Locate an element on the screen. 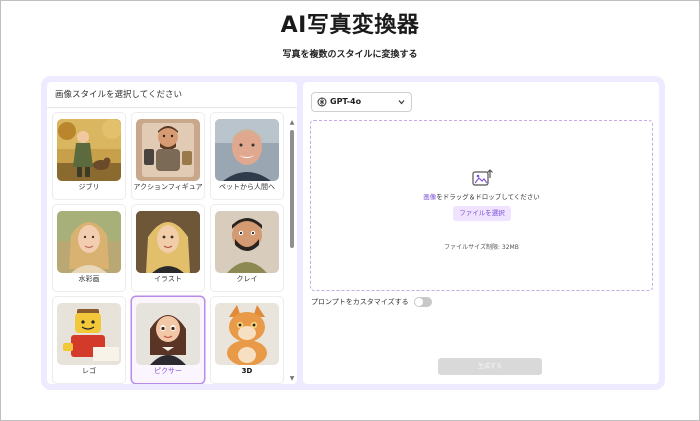 This screenshot has width=700, height=421. style-label-illustration: イラスト is located at coordinates (168, 279).